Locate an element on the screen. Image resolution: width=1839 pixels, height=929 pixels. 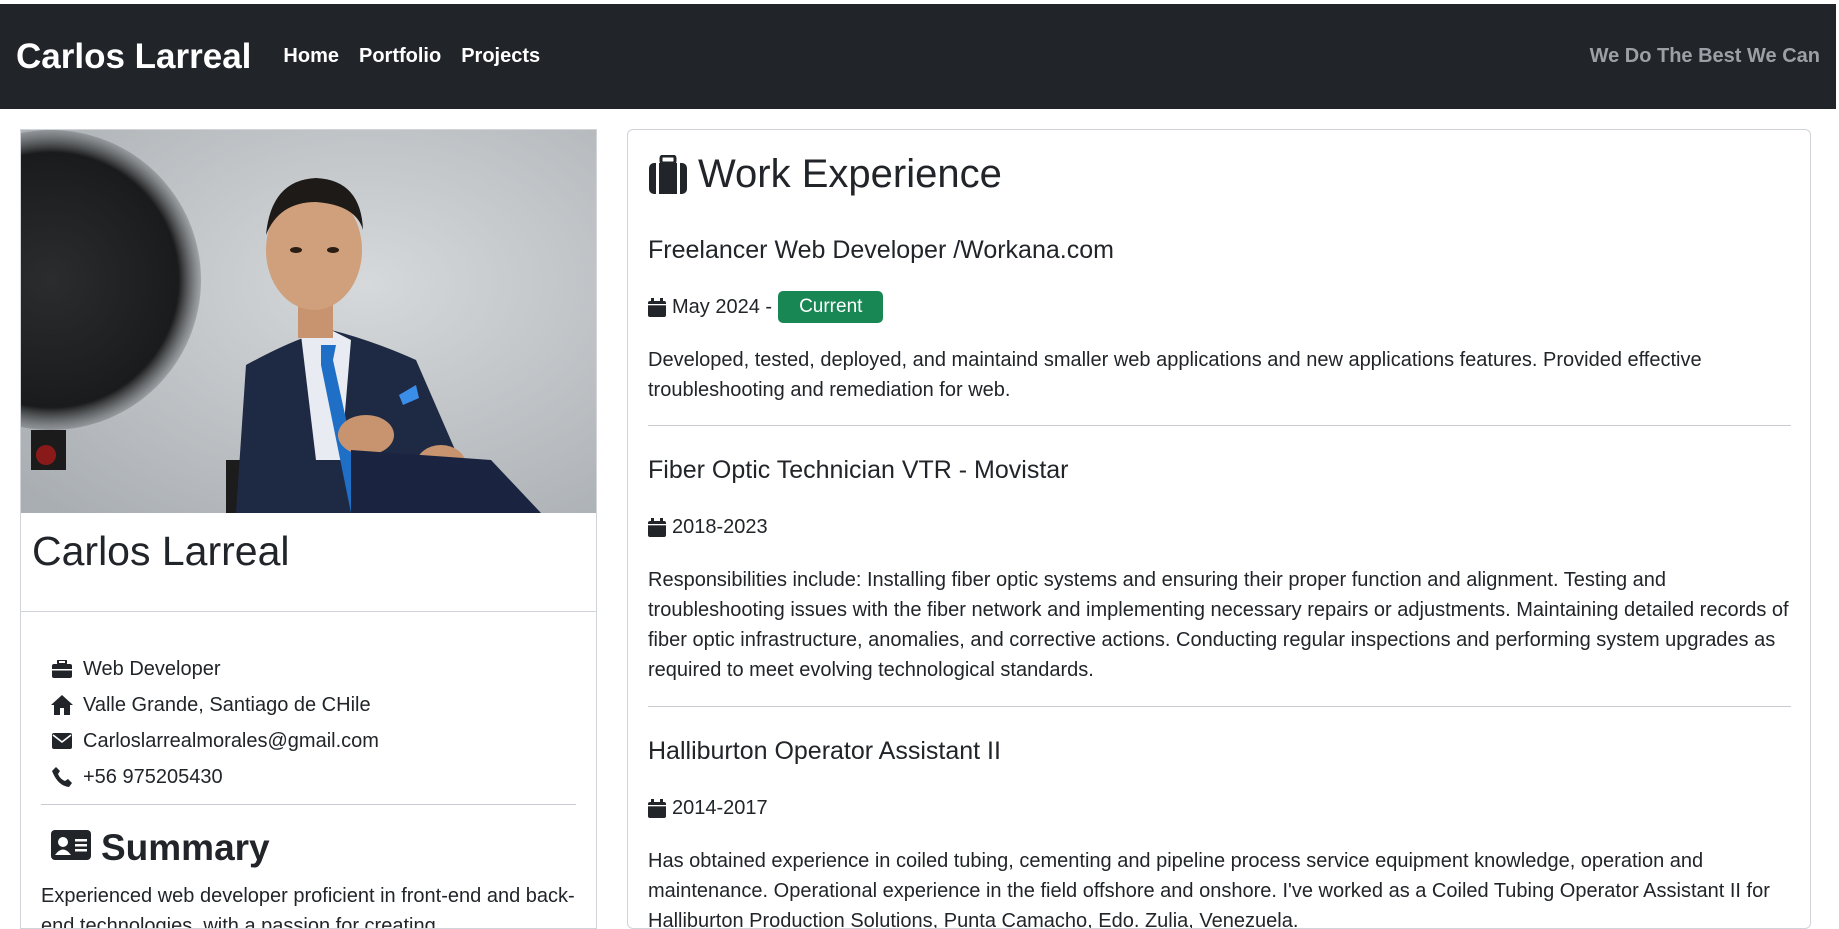
job-date-row: 2014-2017 is located at coordinates (1219, 808).